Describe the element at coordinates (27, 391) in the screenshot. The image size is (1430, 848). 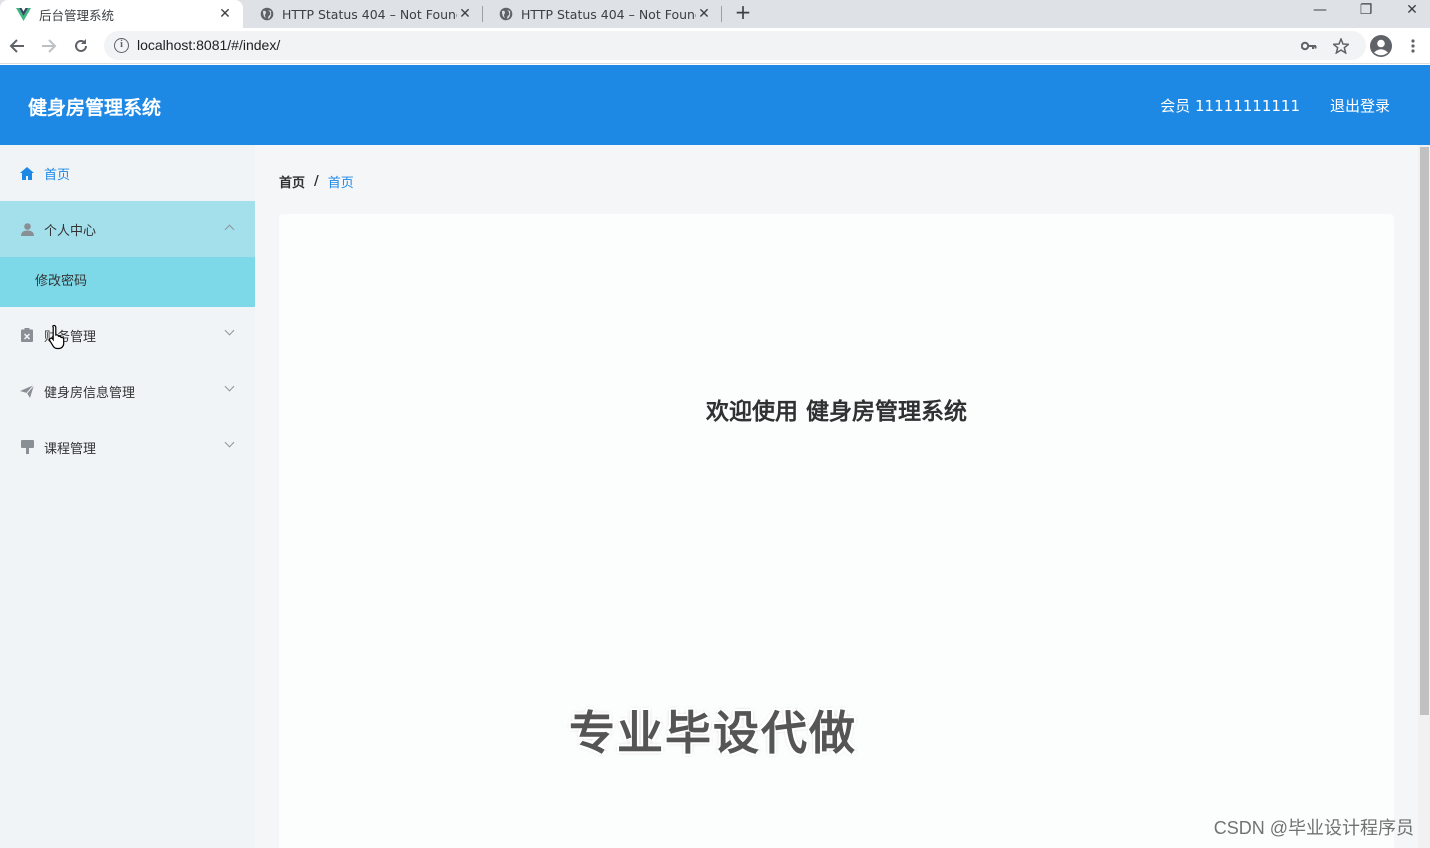
I see `send-icon` at that location.